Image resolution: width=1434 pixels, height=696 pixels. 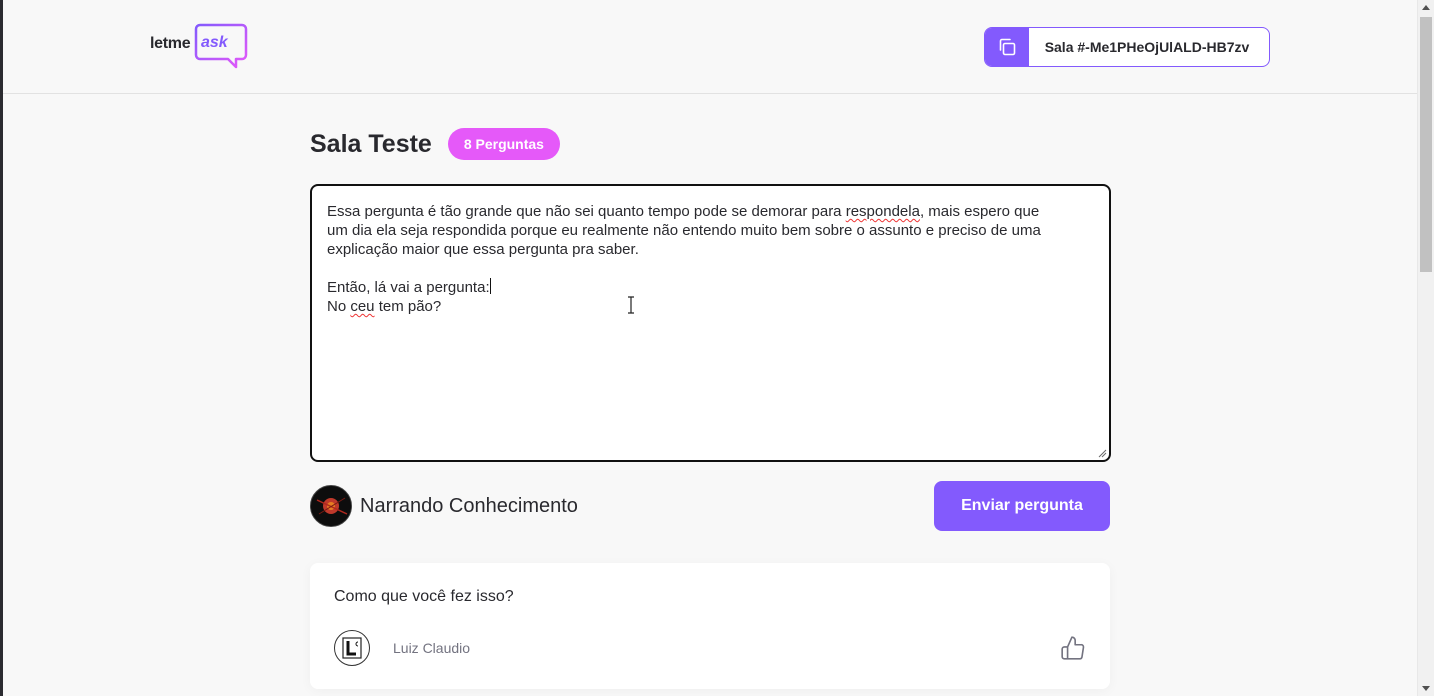 I want to click on text-caret, so click(x=490, y=286).